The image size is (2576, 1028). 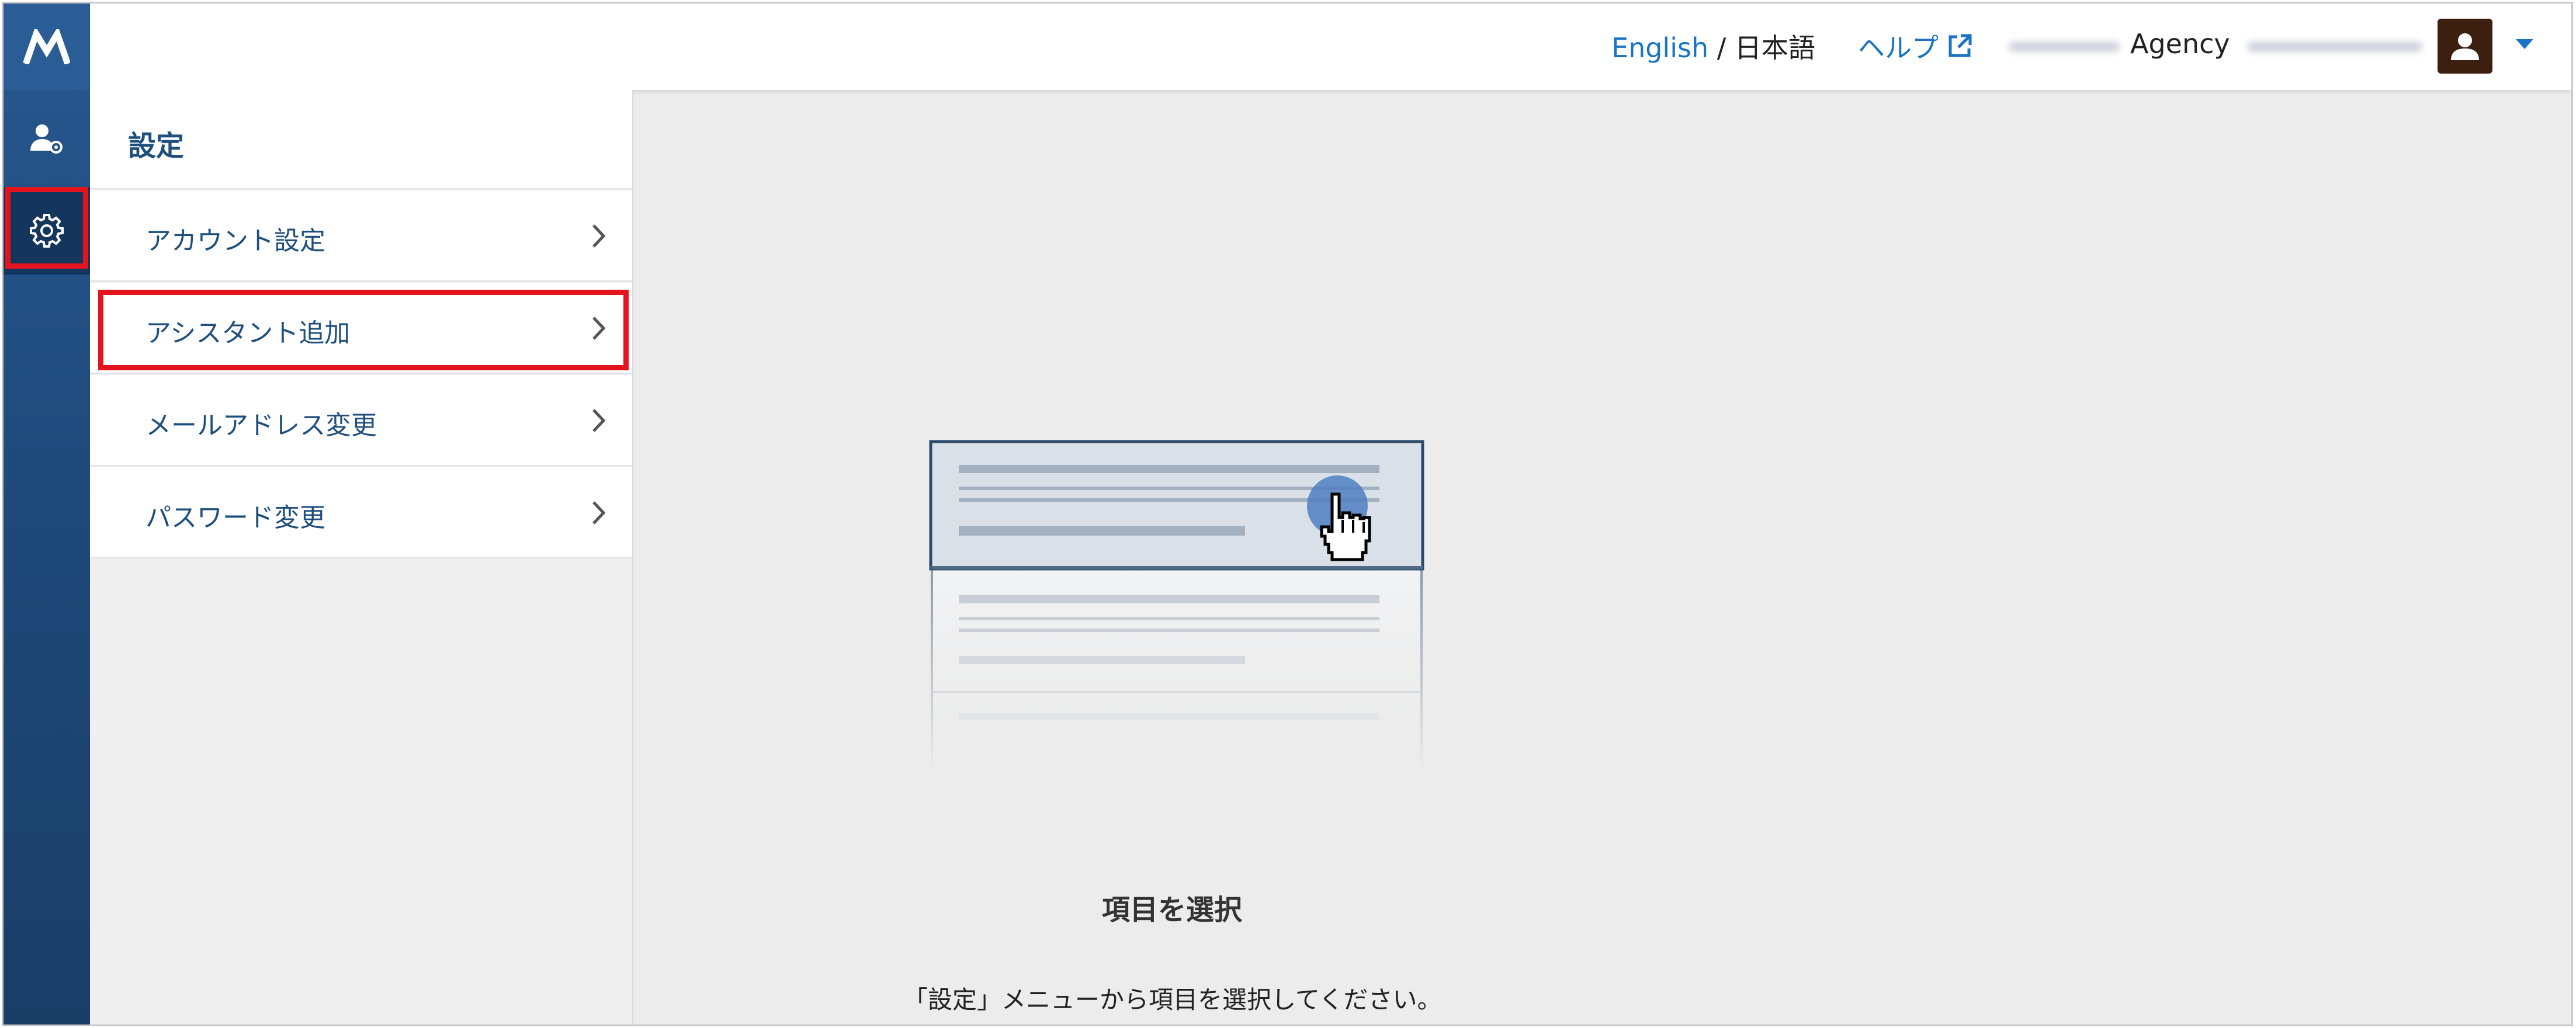 I want to click on logo-icon, so click(x=46, y=46).